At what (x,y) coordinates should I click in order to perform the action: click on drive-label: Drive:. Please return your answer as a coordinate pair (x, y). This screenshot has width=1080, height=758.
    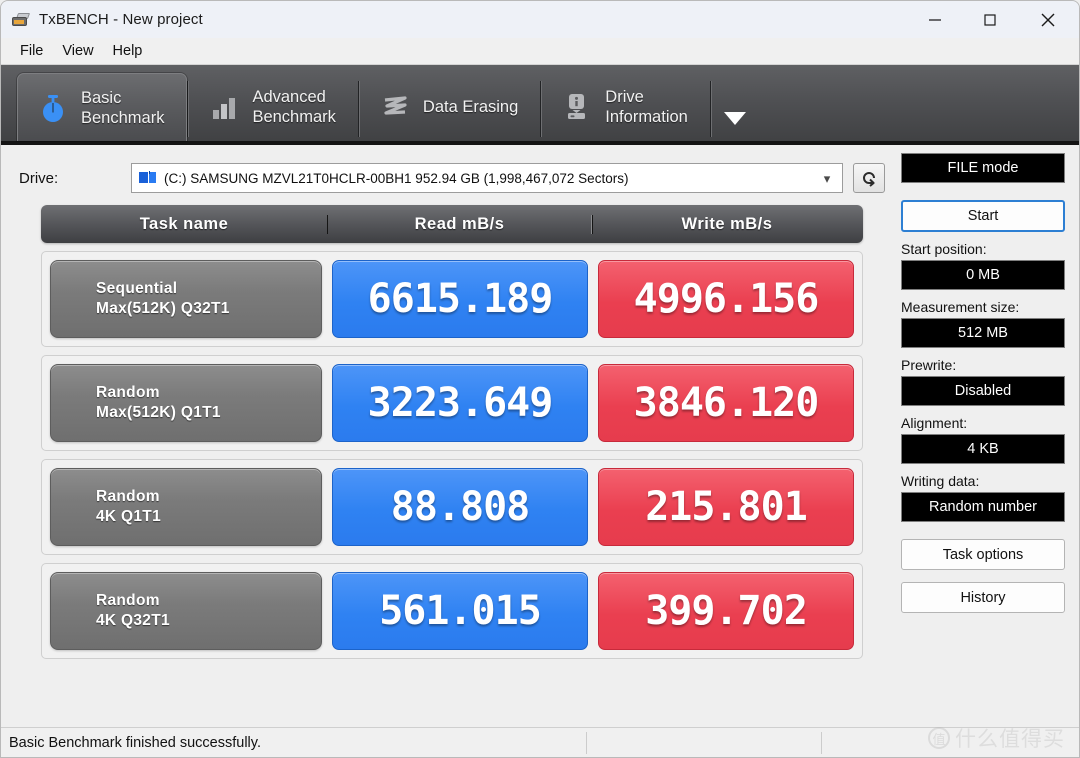
    Looking at the image, I should click on (39, 178).